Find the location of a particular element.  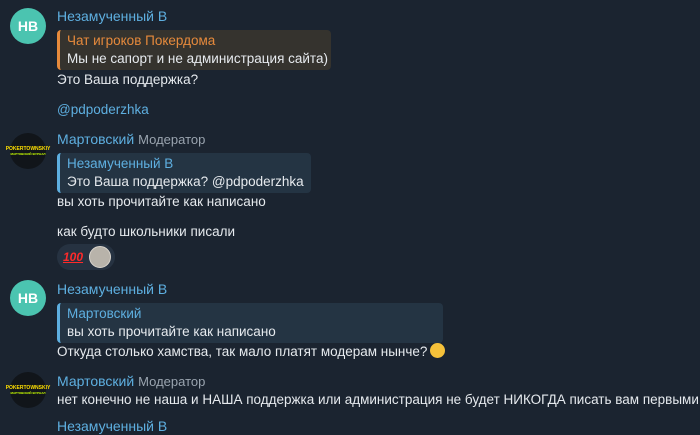

laughing-tears-emoji is located at coordinates (438, 350).